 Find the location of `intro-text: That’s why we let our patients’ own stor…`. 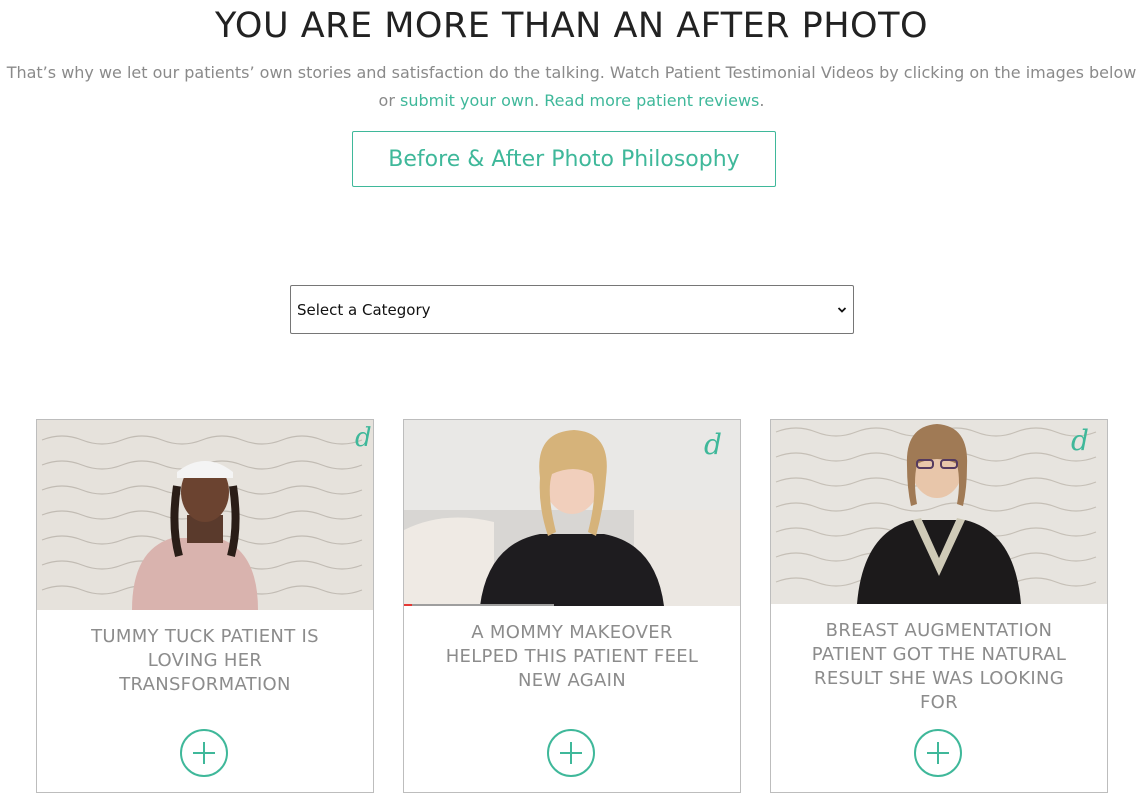

intro-text: That’s why we let our patients’ own stor… is located at coordinates (571, 87).